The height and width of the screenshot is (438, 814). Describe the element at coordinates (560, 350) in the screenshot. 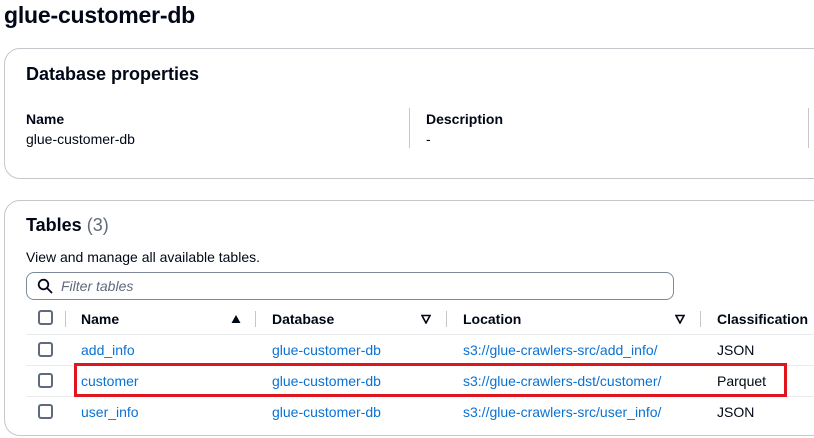

I see `location-link: s3://glue-crawlers-src/add_info/` at that location.